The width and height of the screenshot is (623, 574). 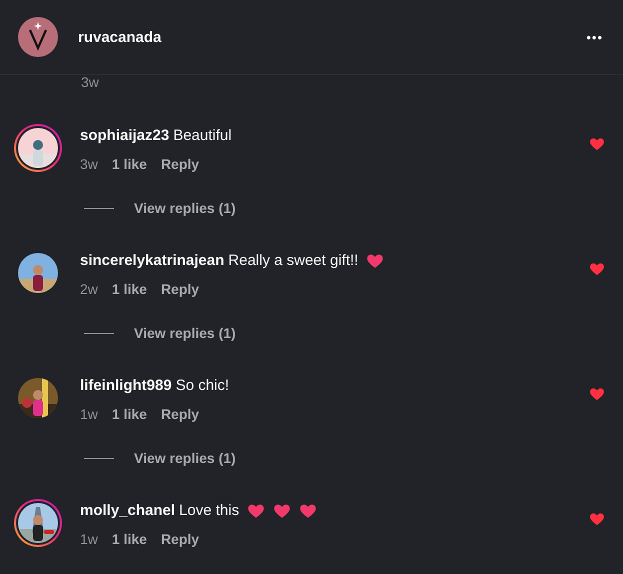 I want to click on post-time: 3w, so click(x=90, y=82).